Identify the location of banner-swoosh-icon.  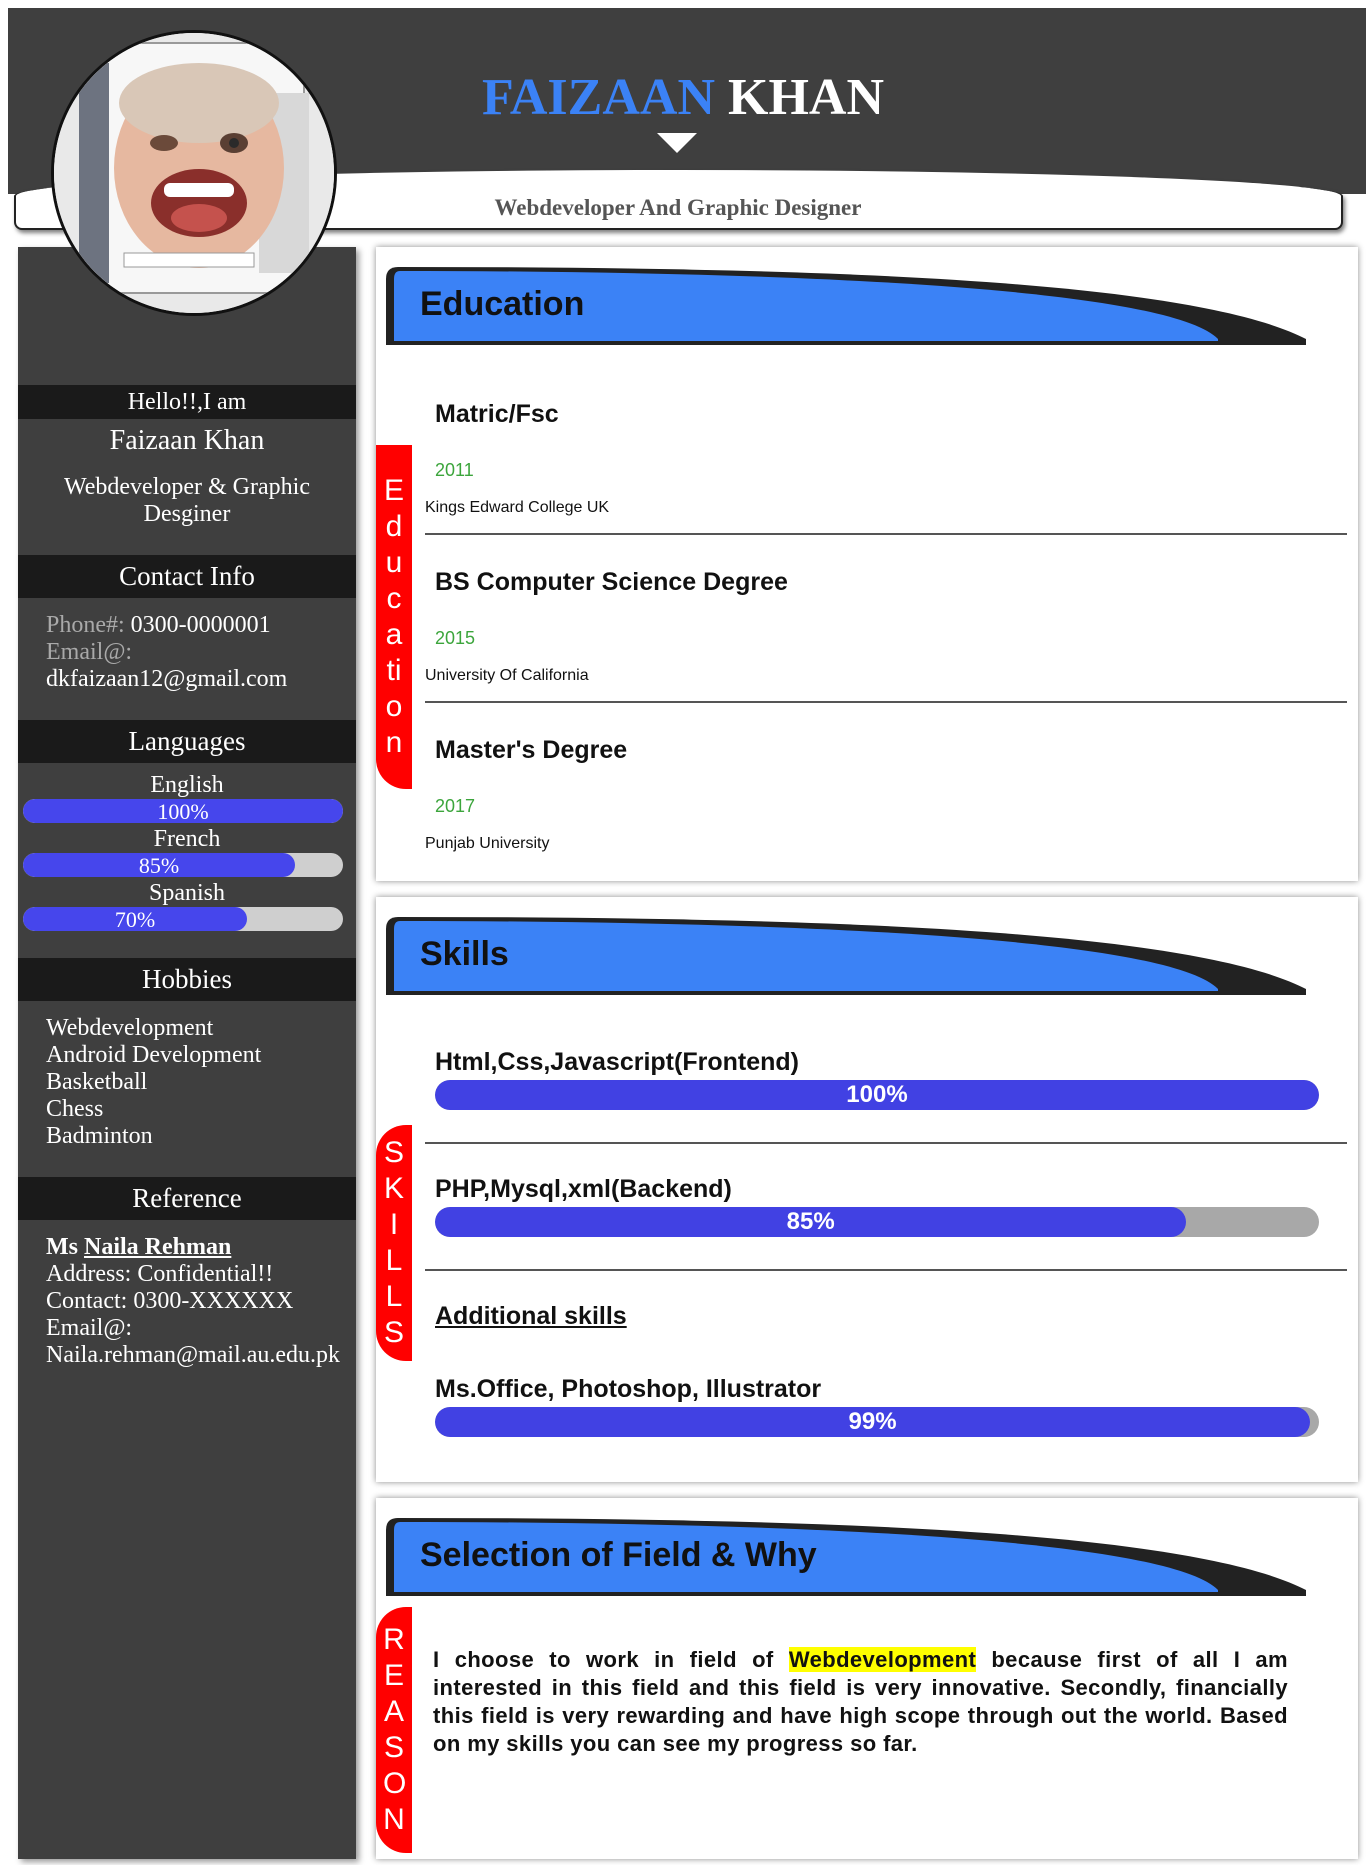
(846, 956).